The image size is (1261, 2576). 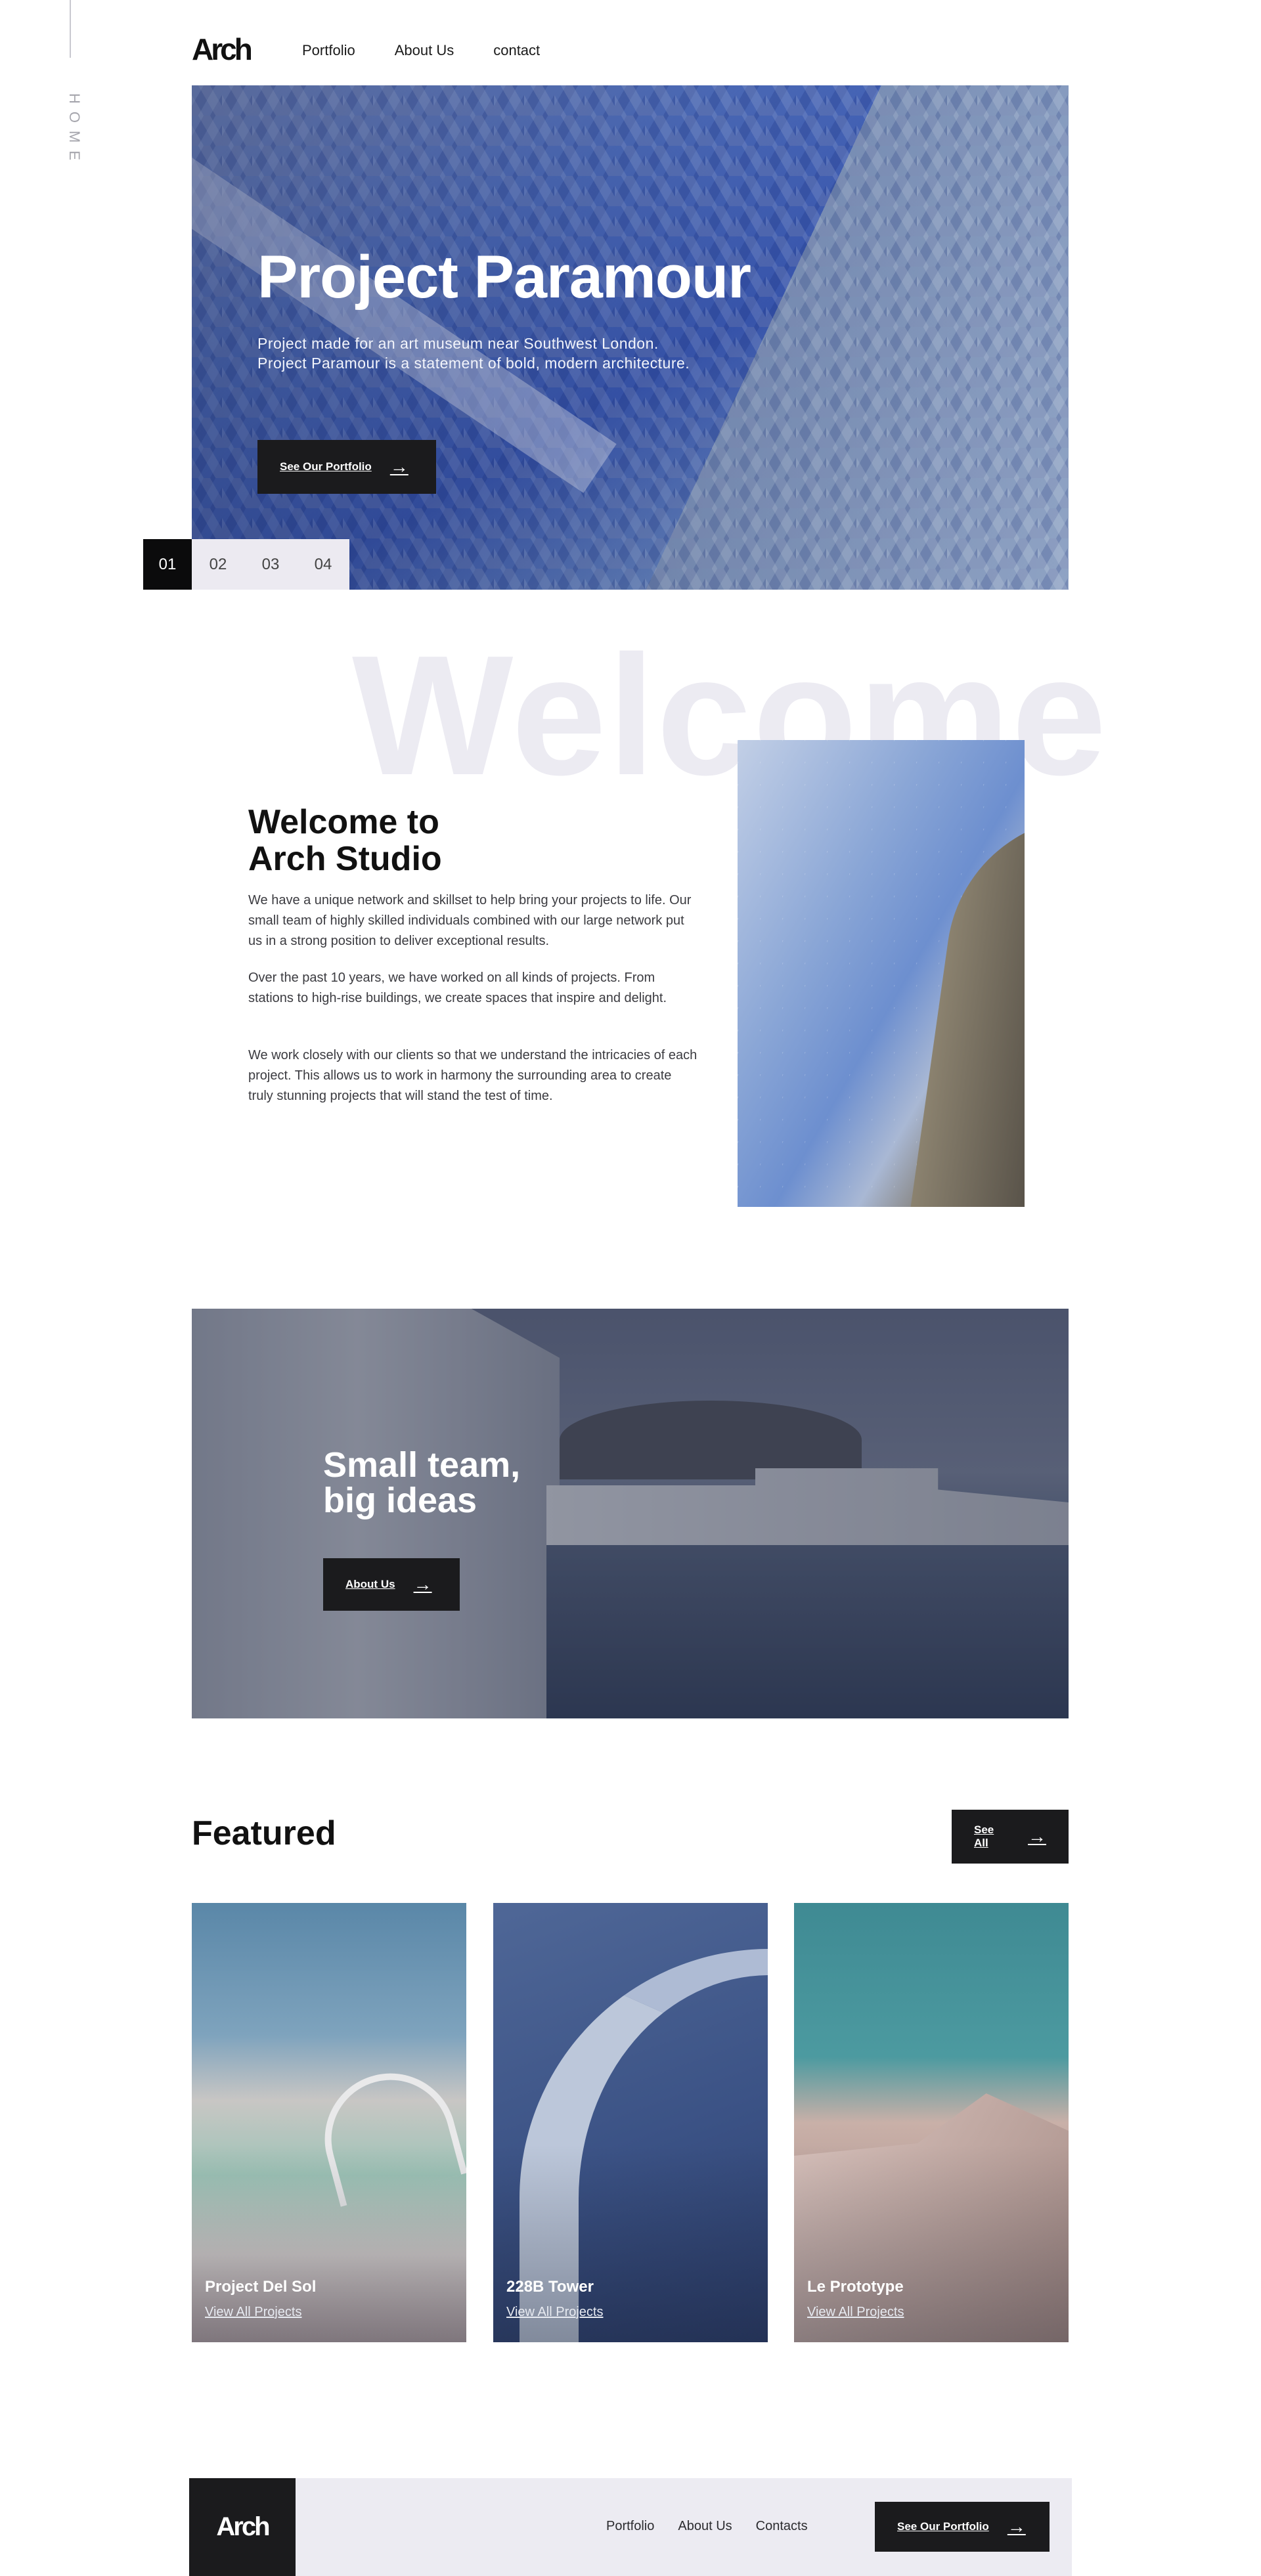 What do you see at coordinates (782, 2527) in the screenshot?
I see `footer-nav-contacts: Contacts` at bounding box center [782, 2527].